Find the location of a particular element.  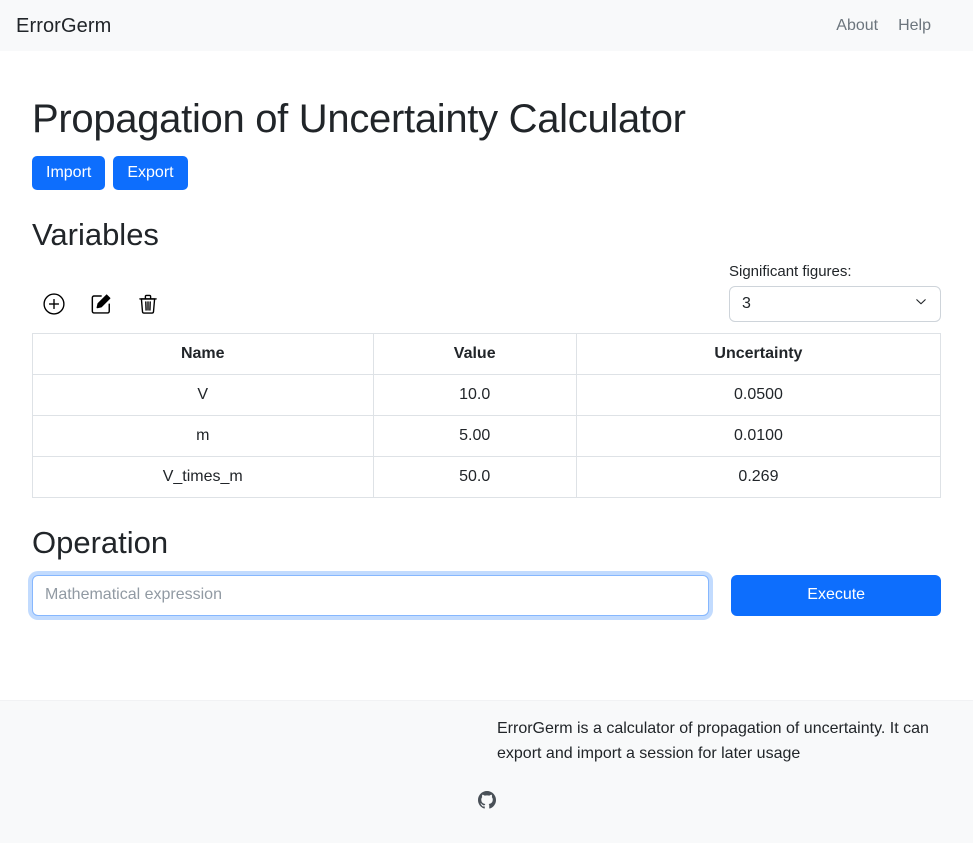

cell-name: V is located at coordinates (203, 395).